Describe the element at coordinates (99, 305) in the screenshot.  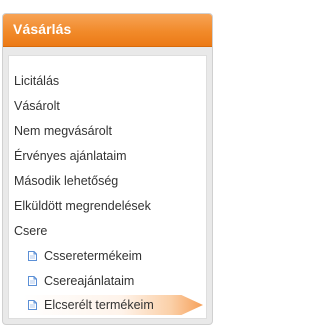
I see `submenu-item-label: Elcserélt termékeim` at that location.